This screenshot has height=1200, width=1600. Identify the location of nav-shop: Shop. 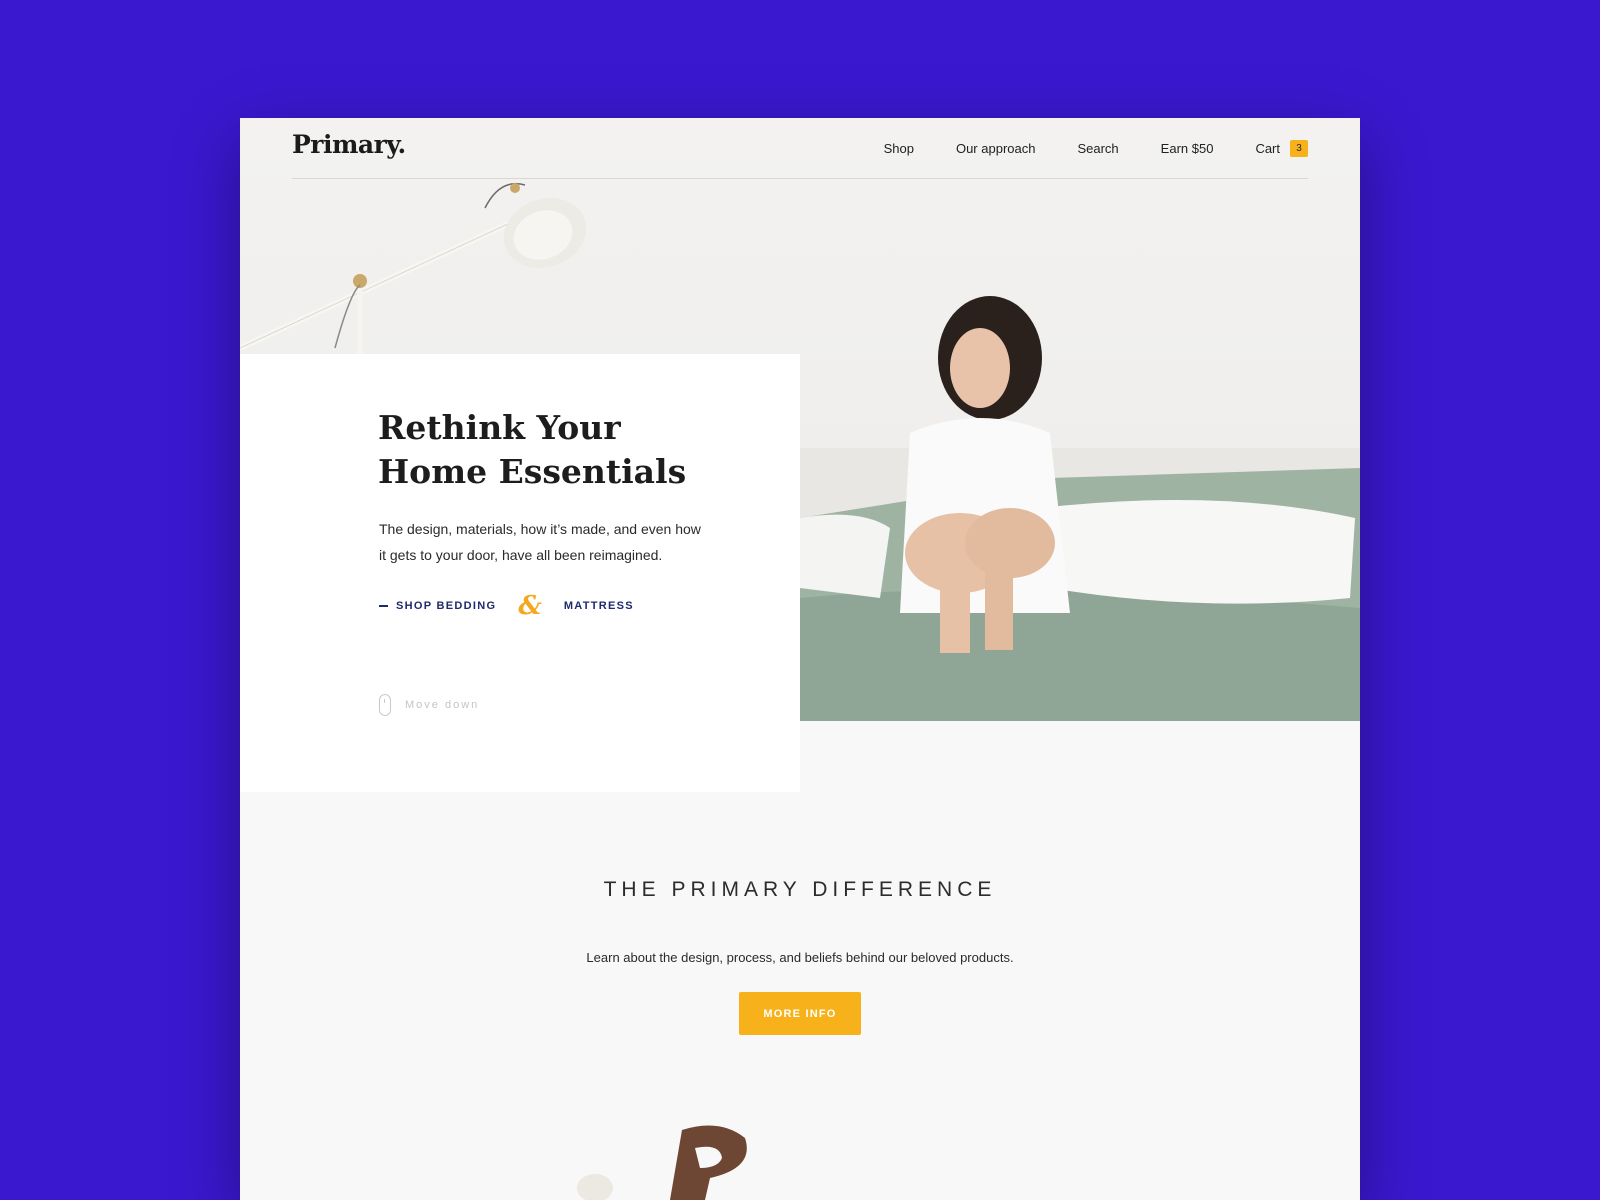
(899, 148).